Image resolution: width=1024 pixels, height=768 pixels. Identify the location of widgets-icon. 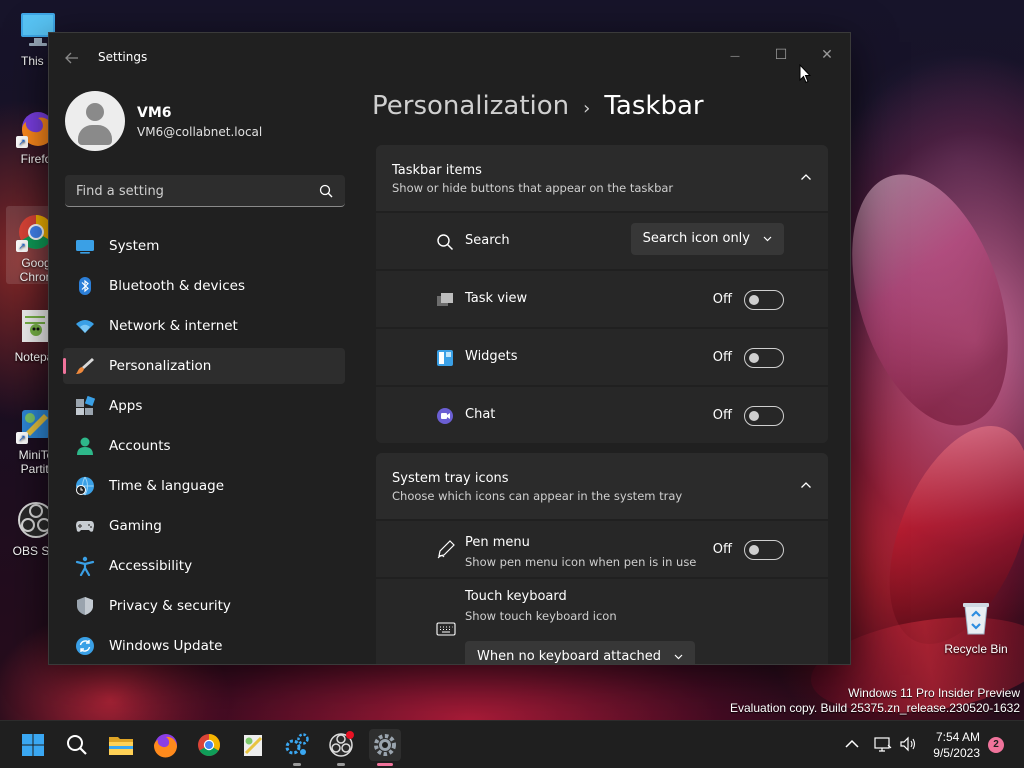
(445, 358).